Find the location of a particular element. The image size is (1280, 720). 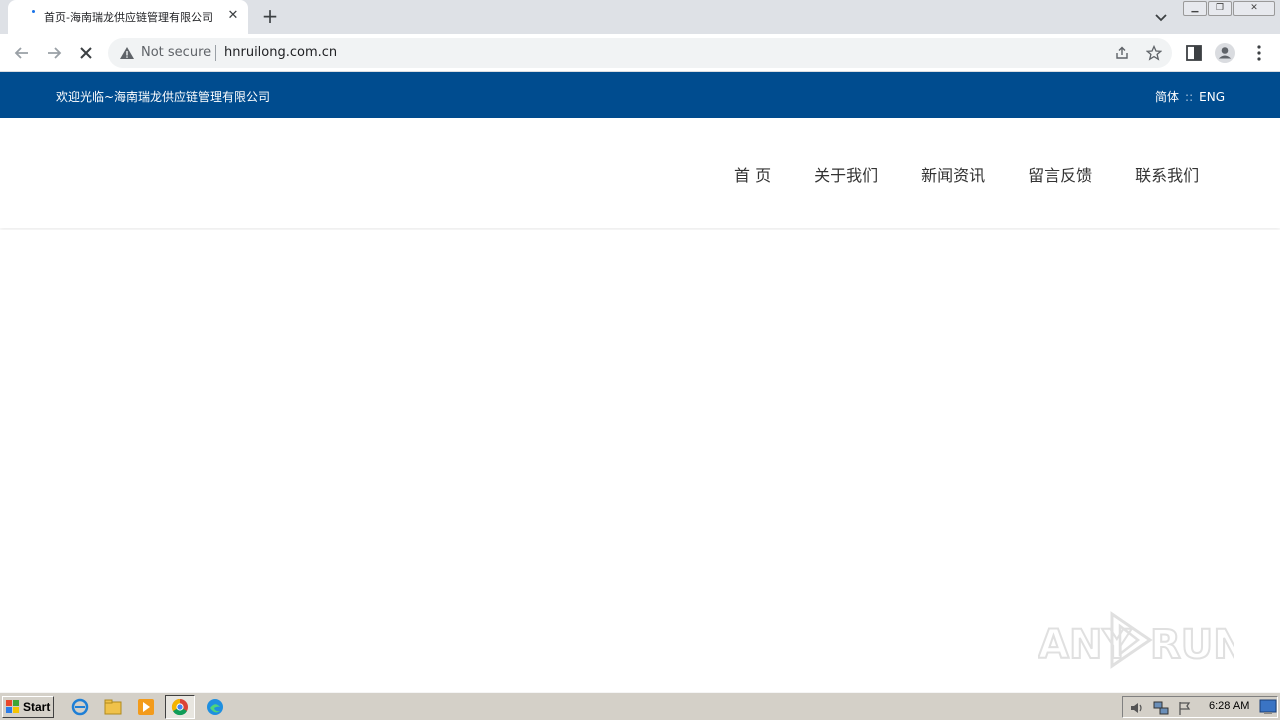

browser-tab: 首页-海南瑞龙供应链管理有限公司 ✕ is located at coordinates (128, 17).